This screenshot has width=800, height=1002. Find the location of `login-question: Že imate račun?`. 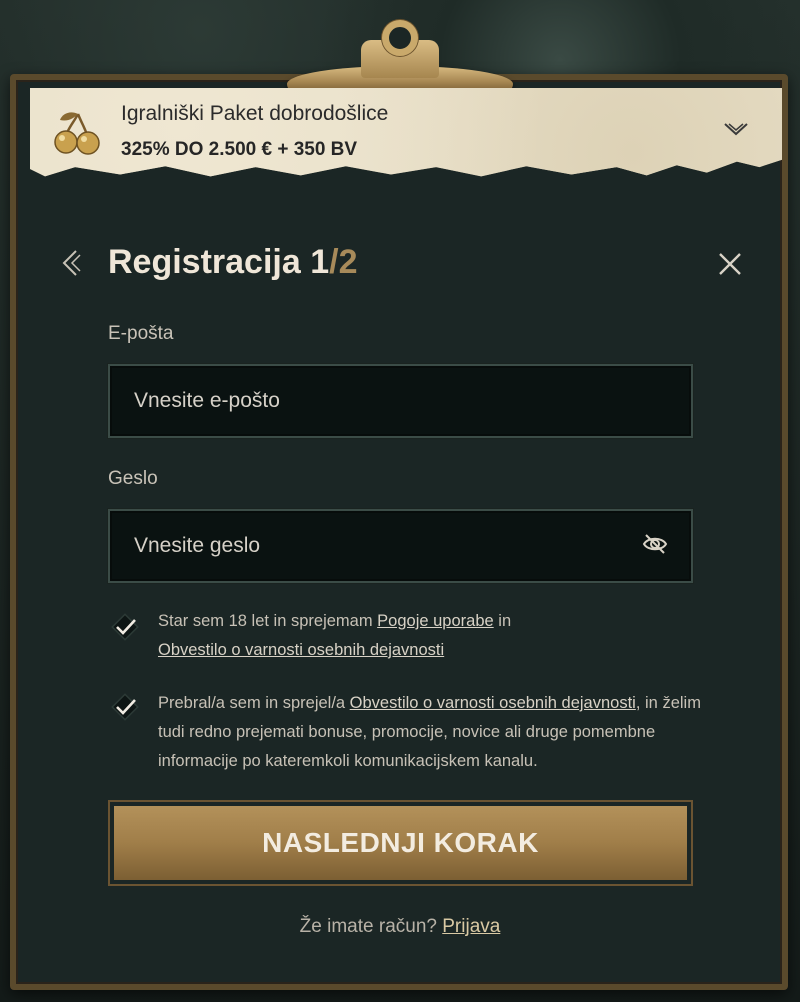

login-question: Že imate račun? is located at coordinates (368, 926).